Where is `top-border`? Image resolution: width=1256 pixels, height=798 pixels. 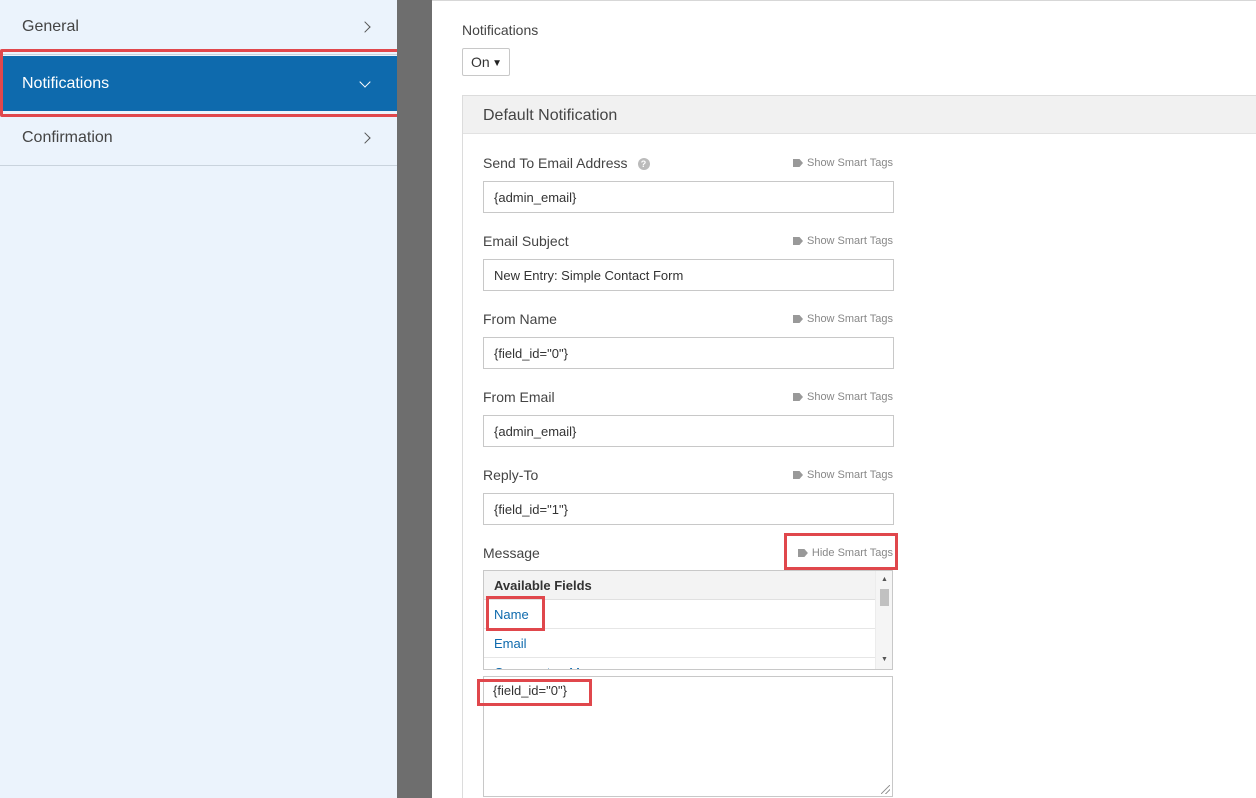 top-border is located at coordinates (844, 0).